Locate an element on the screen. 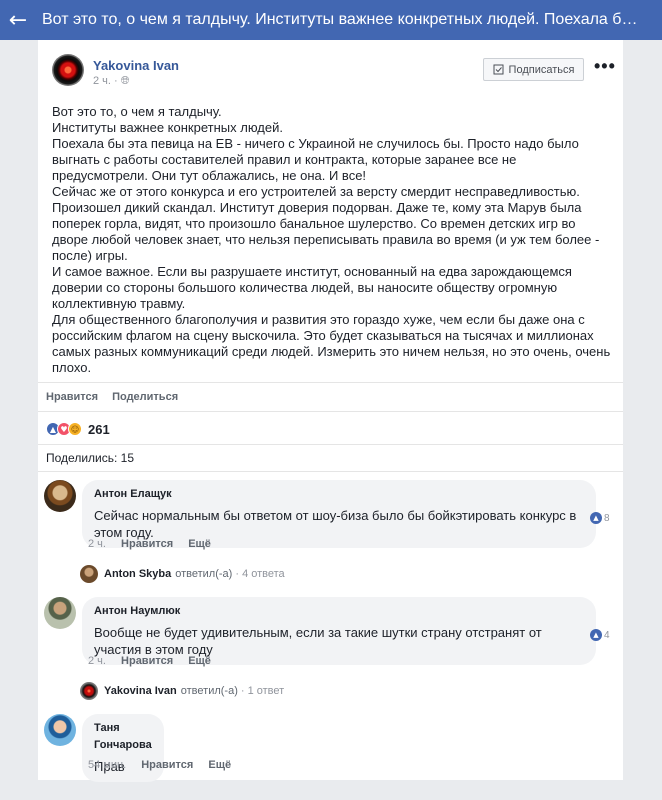  shares-count: Поделились: 15 is located at coordinates (330, 458).